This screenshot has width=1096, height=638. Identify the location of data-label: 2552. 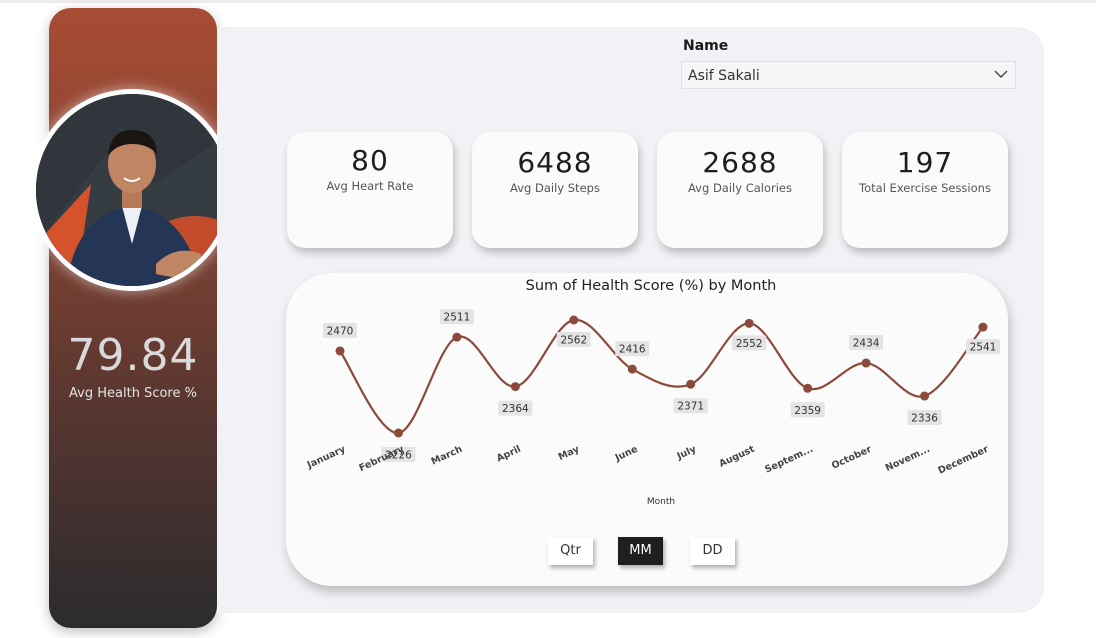
(749, 343).